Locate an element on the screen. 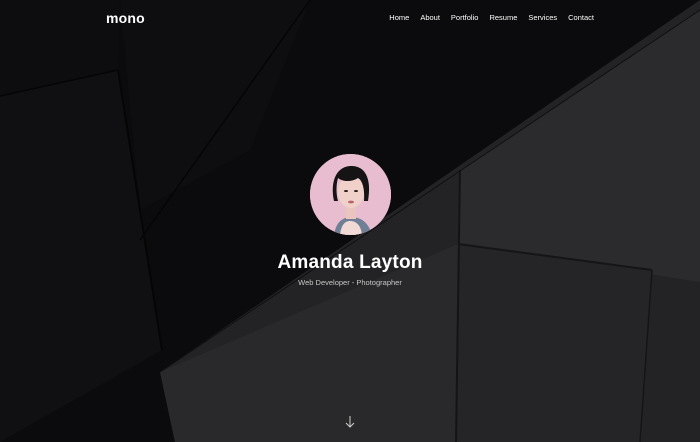 Image resolution: width=700 pixels, height=442 pixels. portrait-image is located at coordinates (350, 194).